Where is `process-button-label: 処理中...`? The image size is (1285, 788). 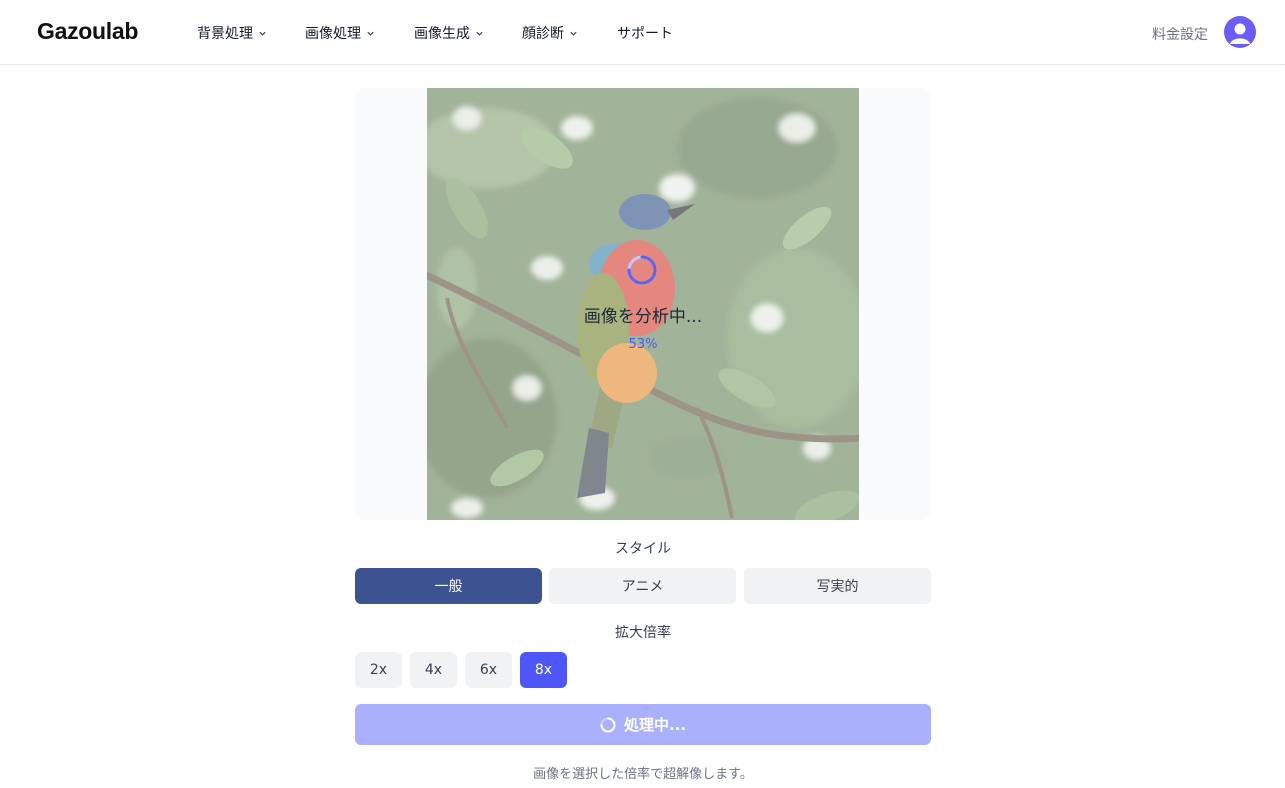 process-button-label: 処理中... is located at coordinates (655, 725).